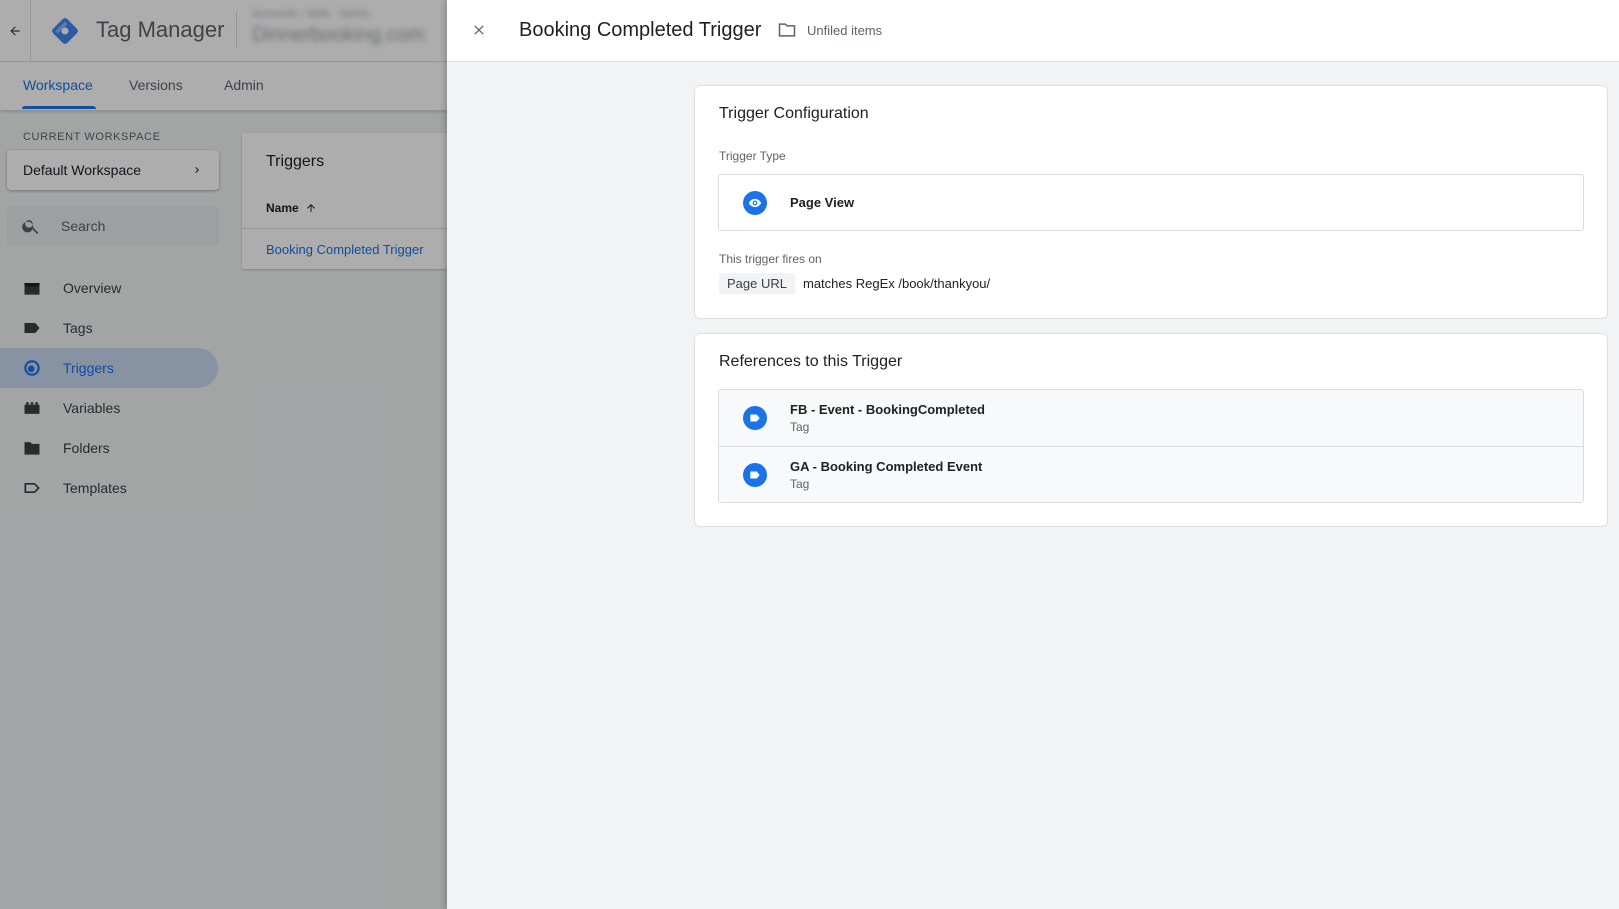 The height and width of the screenshot is (909, 1619). What do you see at coordinates (845, 30) in the screenshot?
I see `folder-label: Unfiled items` at bounding box center [845, 30].